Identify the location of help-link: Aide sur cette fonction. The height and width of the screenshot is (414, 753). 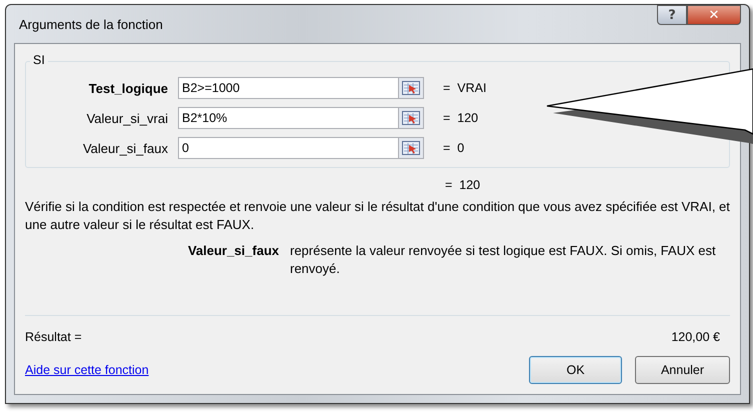
(87, 370).